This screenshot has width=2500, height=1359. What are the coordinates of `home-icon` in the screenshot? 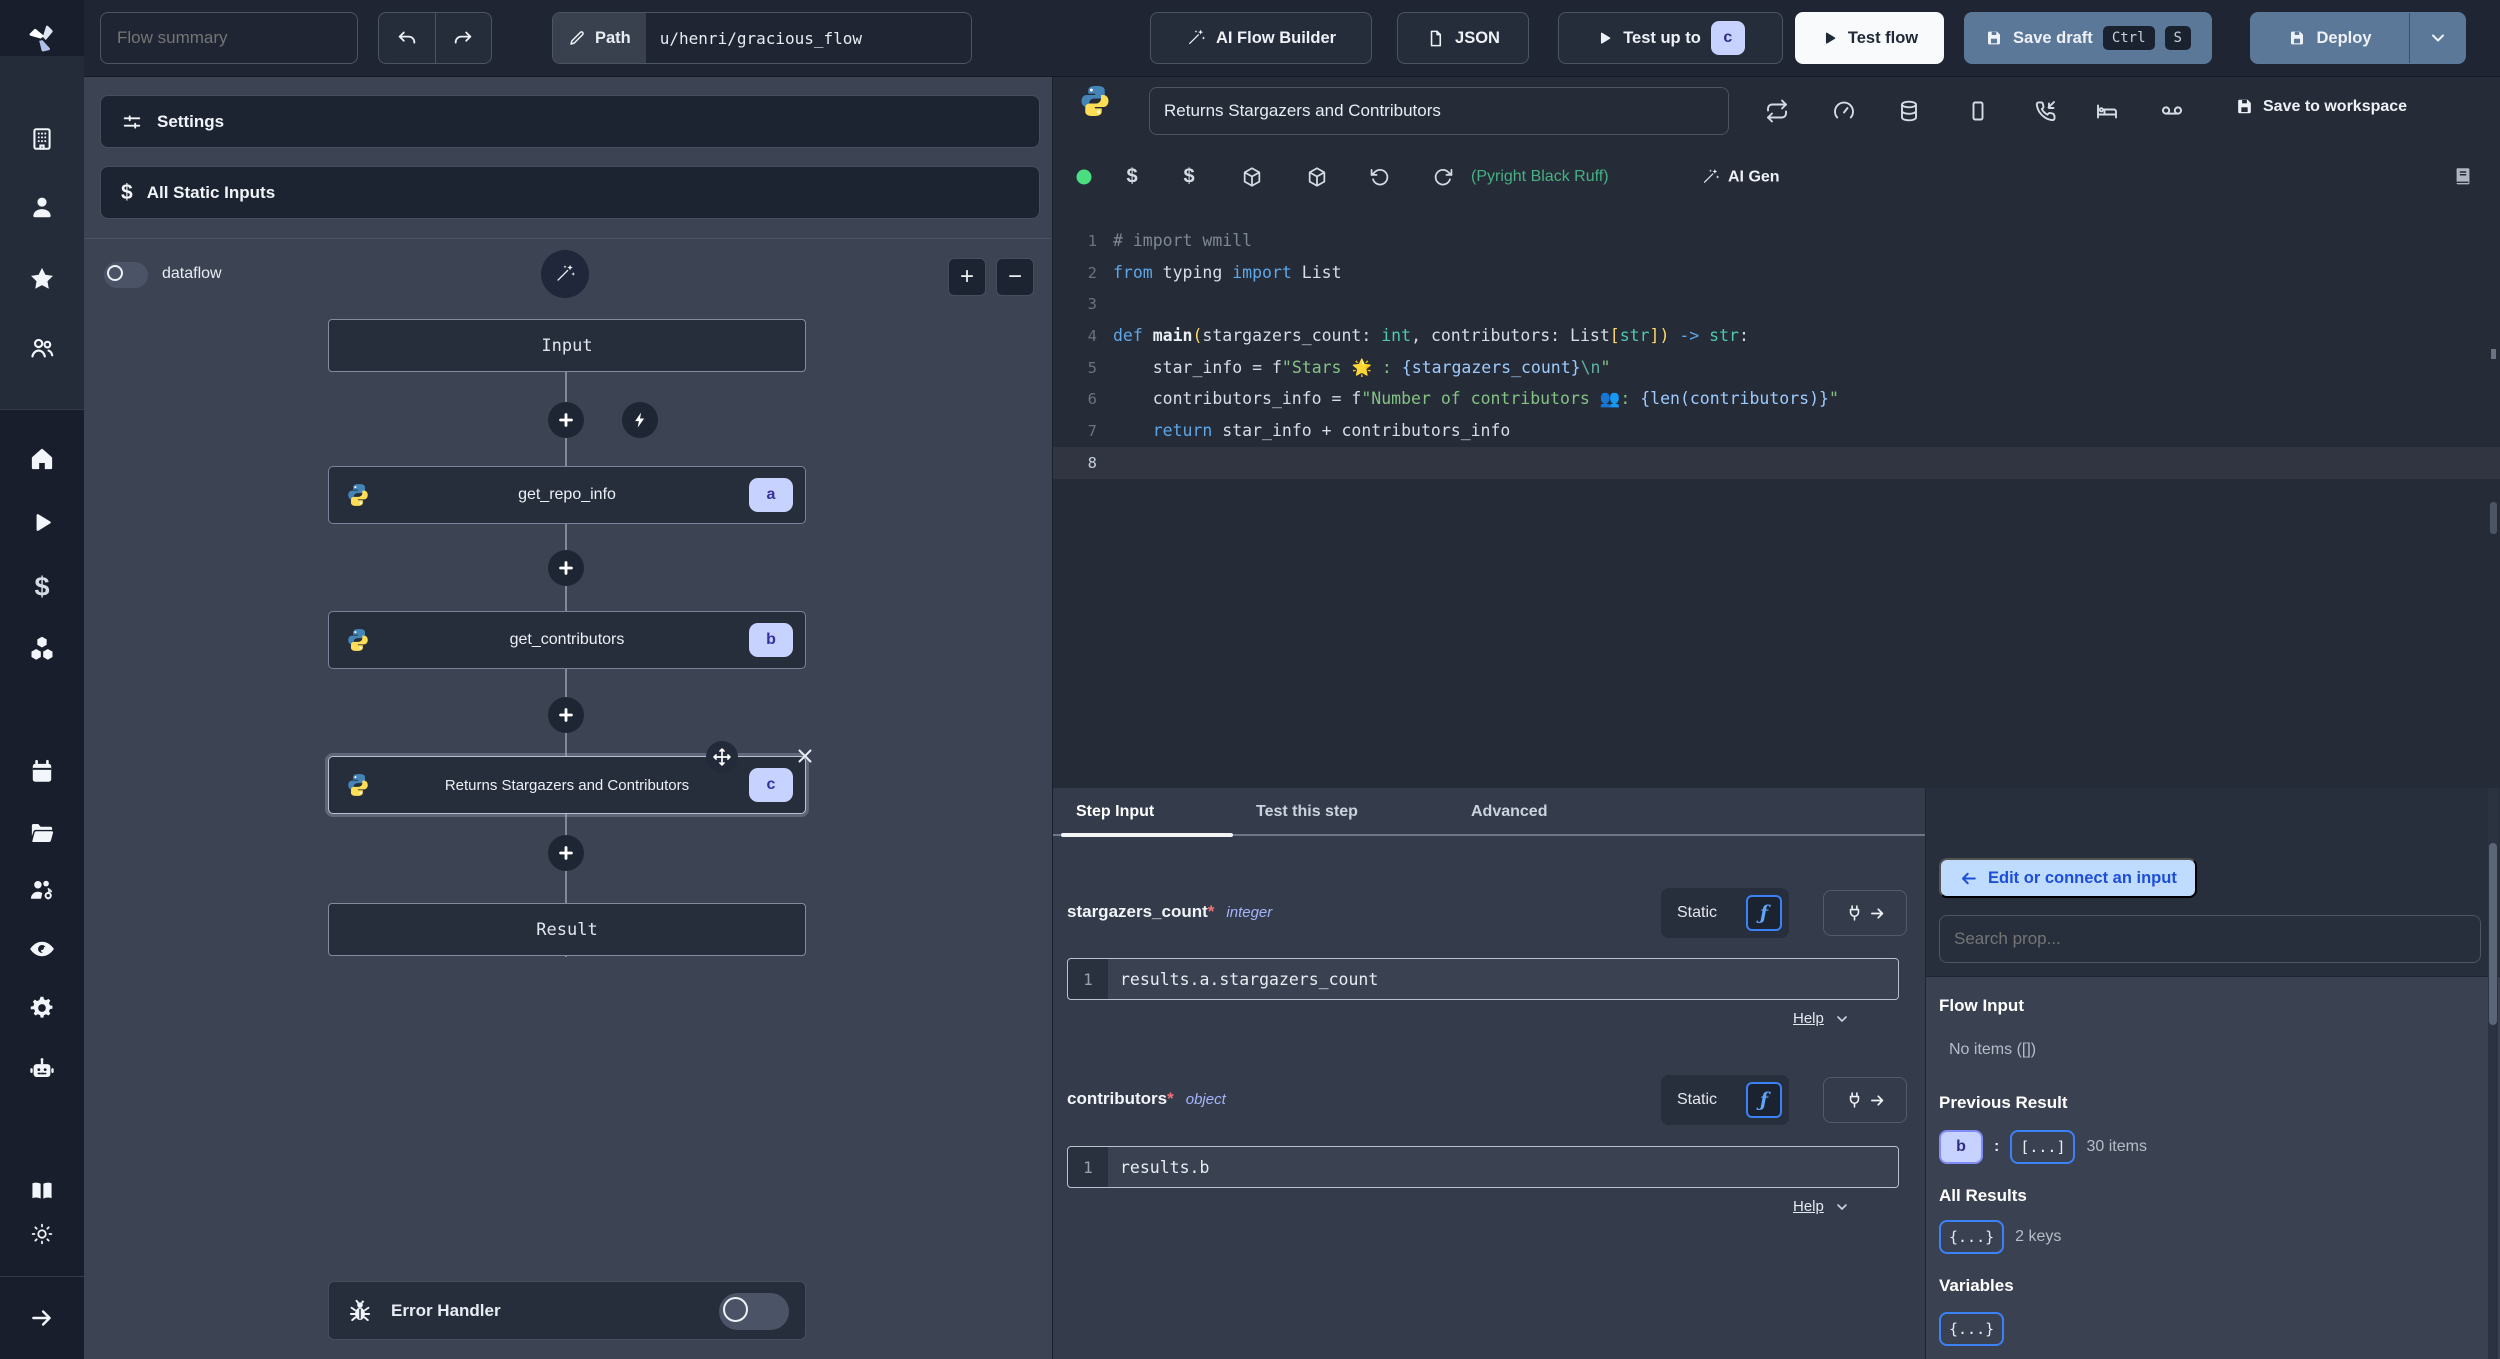 It's located at (42, 459).